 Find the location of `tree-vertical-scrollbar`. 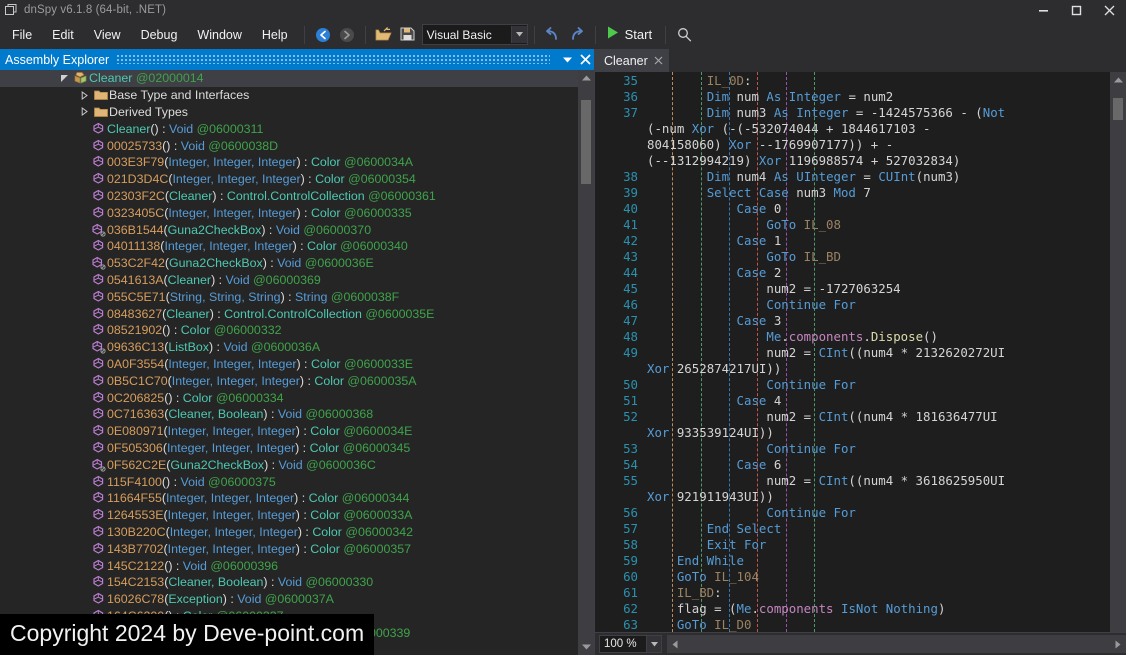

tree-vertical-scrollbar is located at coordinates (586, 362).